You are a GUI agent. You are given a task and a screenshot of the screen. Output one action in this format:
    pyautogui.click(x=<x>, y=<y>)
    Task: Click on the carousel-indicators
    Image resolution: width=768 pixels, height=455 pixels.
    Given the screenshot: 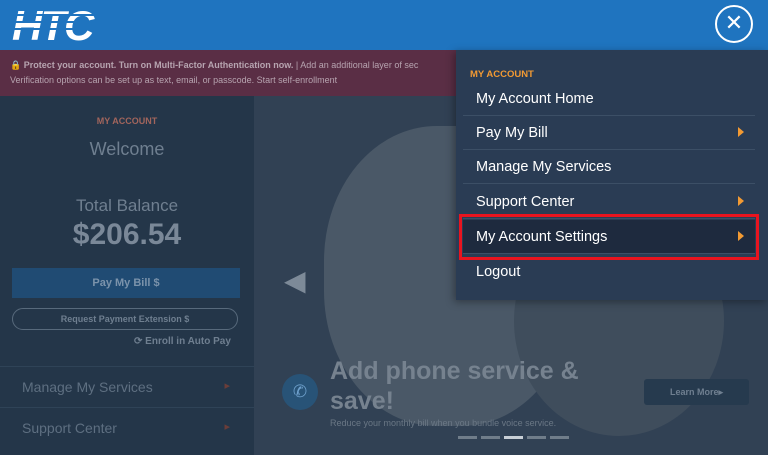 What is the action you would take?
    pyautogui.click(x=513, y=437)
    